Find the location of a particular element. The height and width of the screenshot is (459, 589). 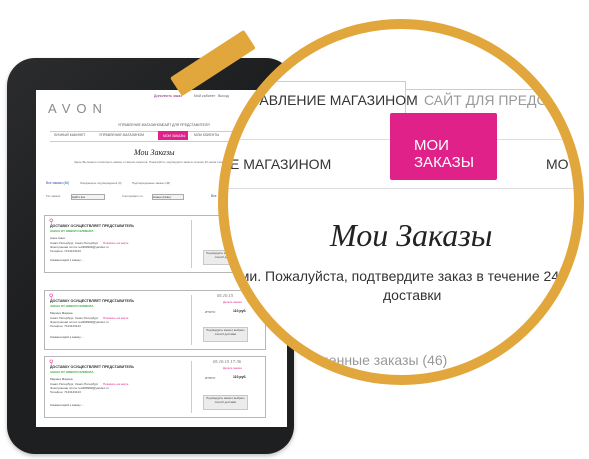

type-select: Найти все is located at coordinates (88, 197).